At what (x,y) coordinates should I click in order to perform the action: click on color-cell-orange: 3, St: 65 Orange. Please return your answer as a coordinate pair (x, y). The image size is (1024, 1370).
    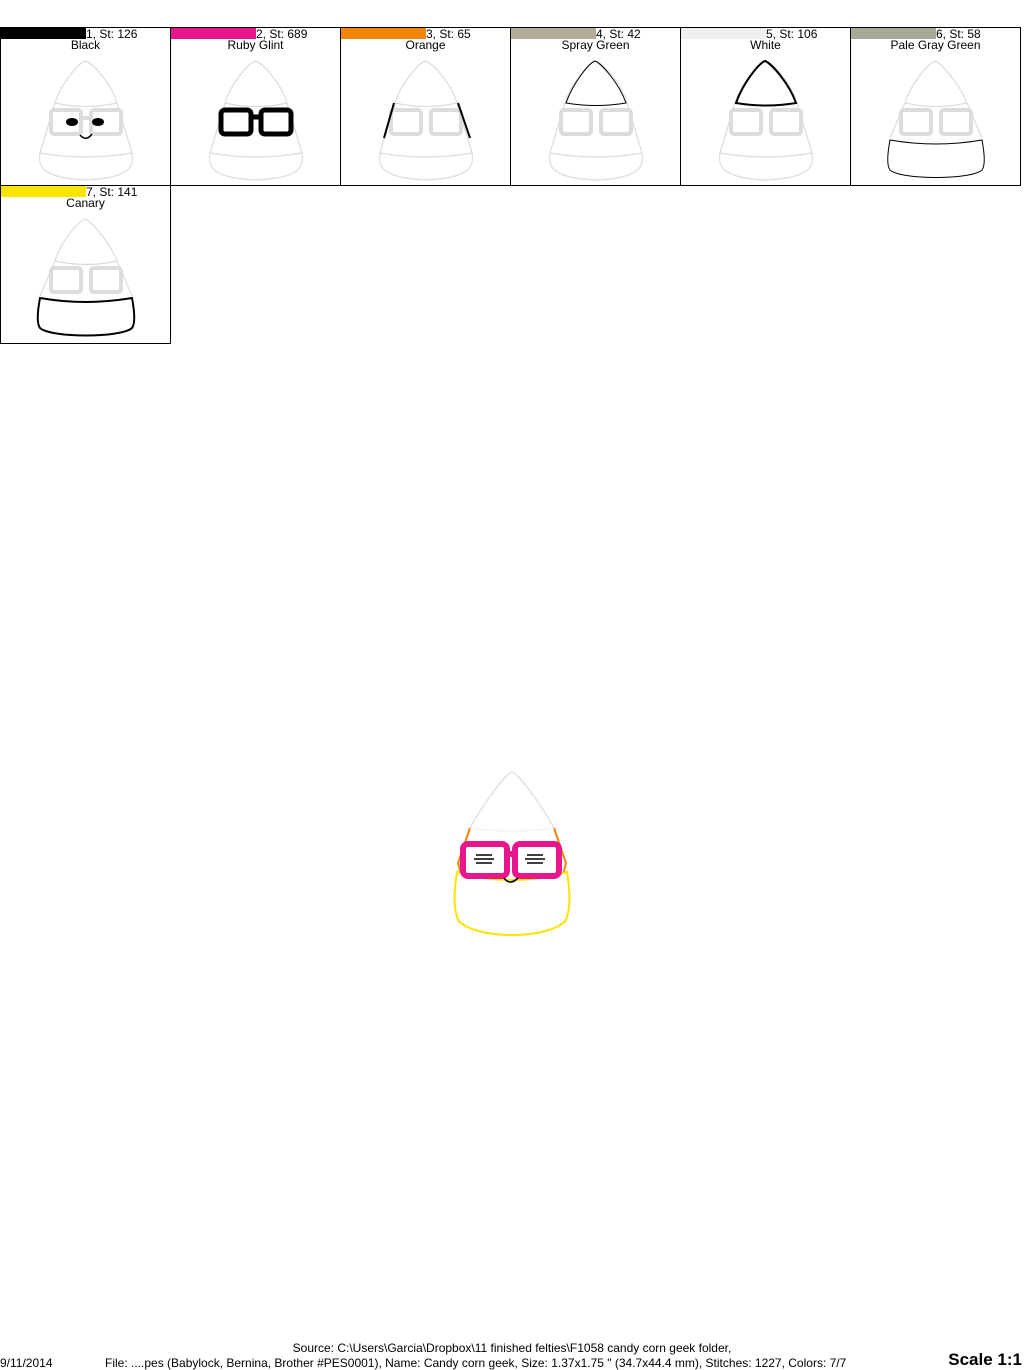
    Looking at the image, I should click on (425, 106).